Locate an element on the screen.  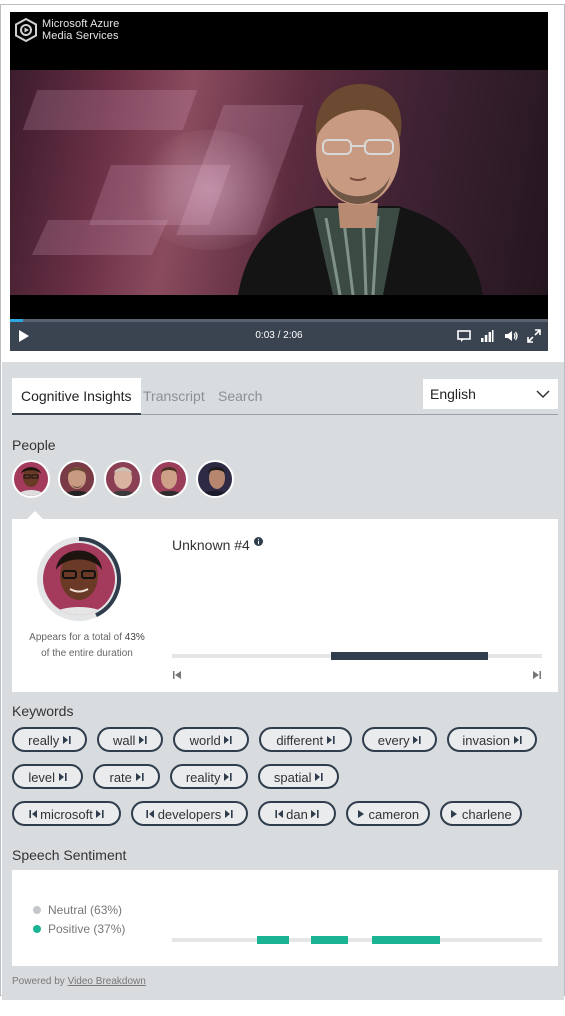
people-title: People is located at coordinates (34, 445).